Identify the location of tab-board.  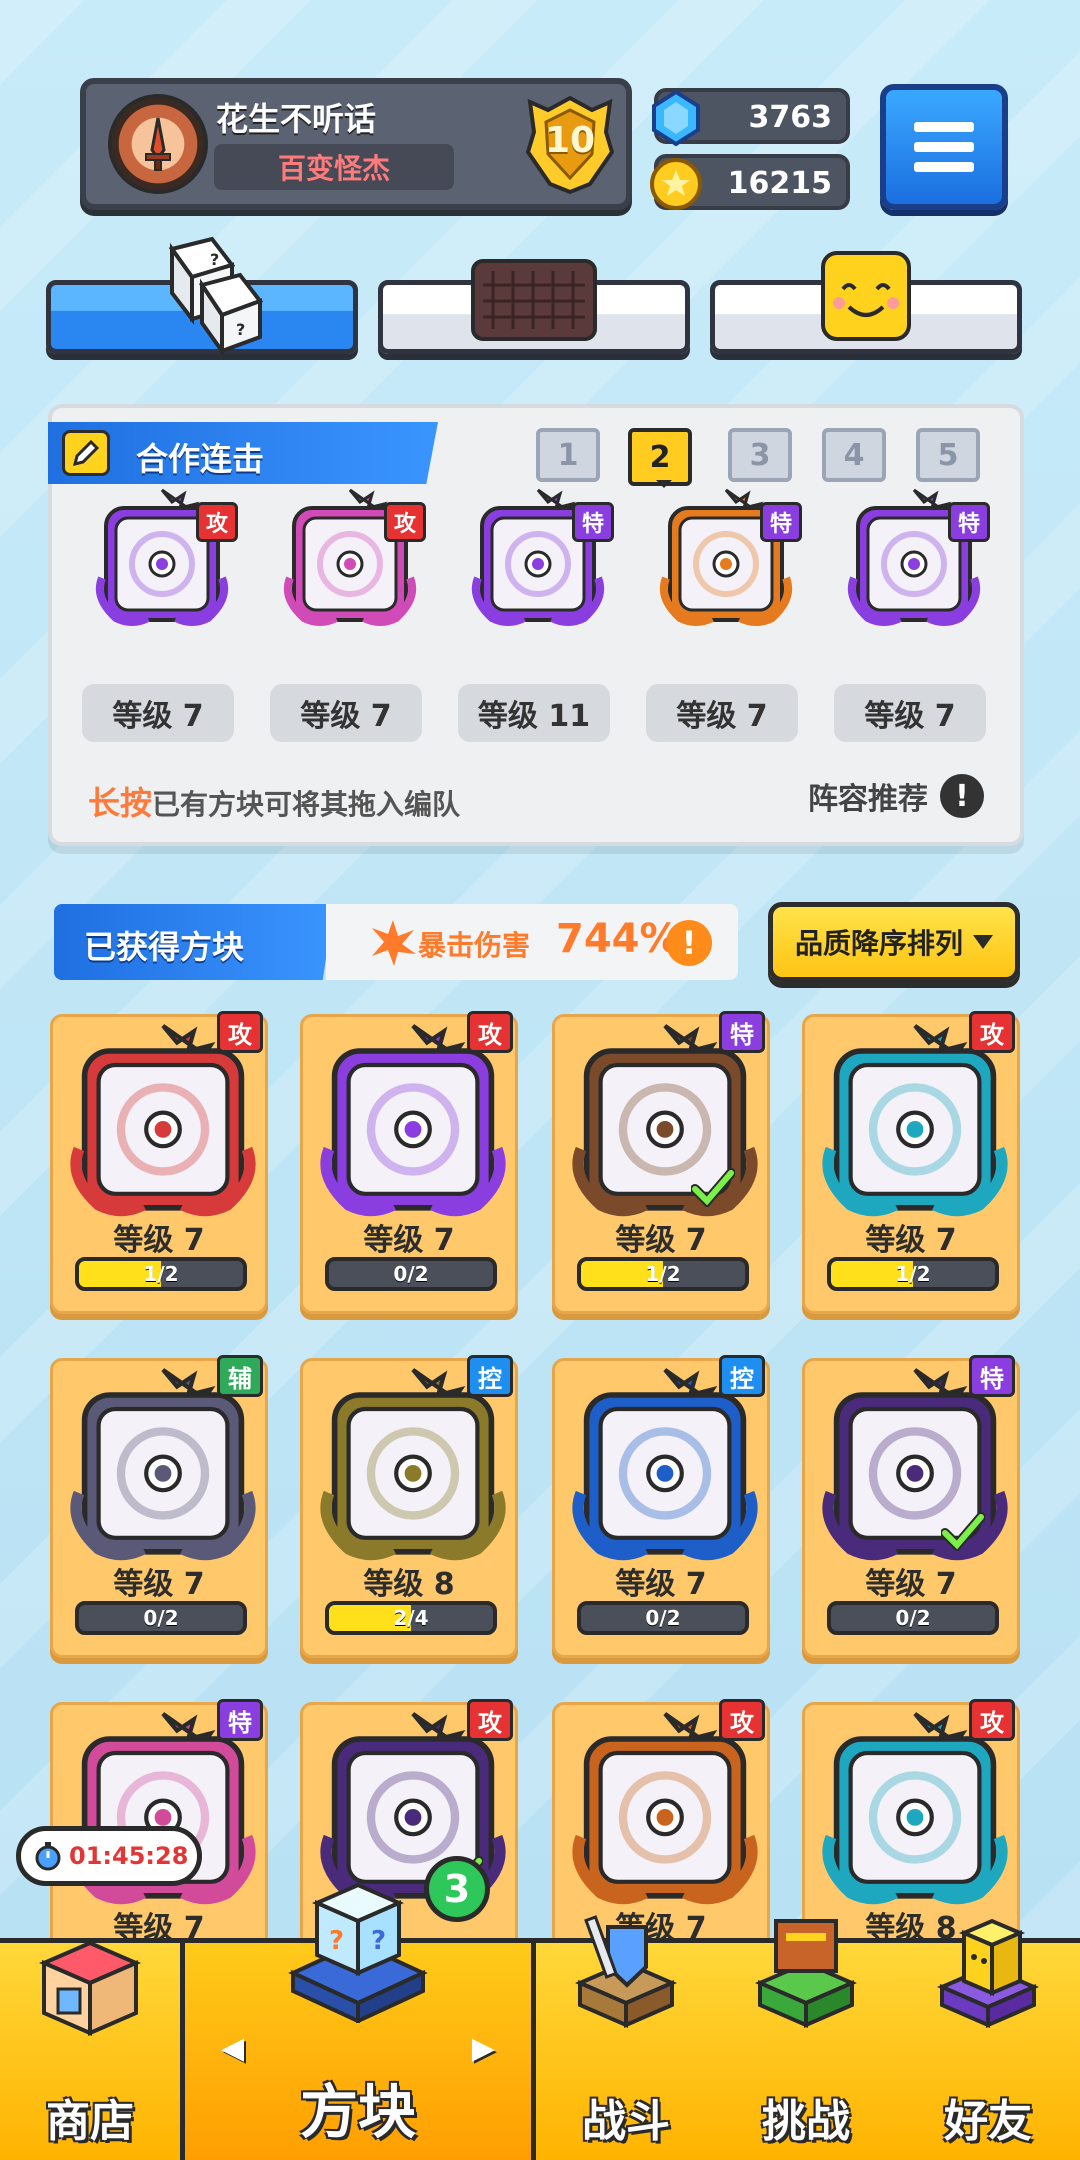
(534, 306).